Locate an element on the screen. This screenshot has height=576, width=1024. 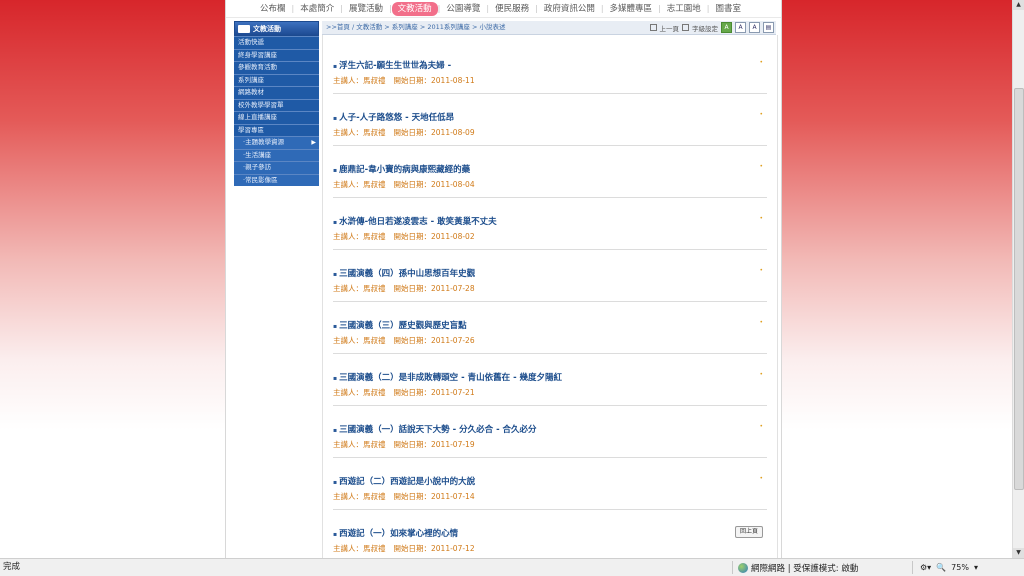
nav-item-multimedia: 多媒體專區 is located at coordinates (631, 9).